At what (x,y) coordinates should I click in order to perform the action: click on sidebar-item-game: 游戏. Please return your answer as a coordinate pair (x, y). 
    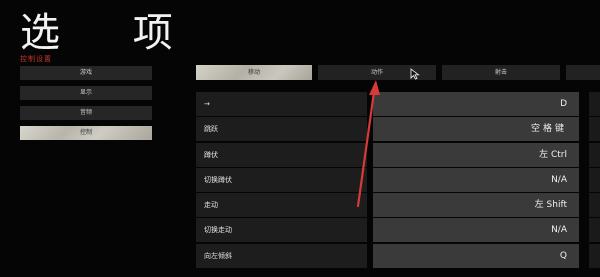
    Looking at the image, I should click on (86, 73).